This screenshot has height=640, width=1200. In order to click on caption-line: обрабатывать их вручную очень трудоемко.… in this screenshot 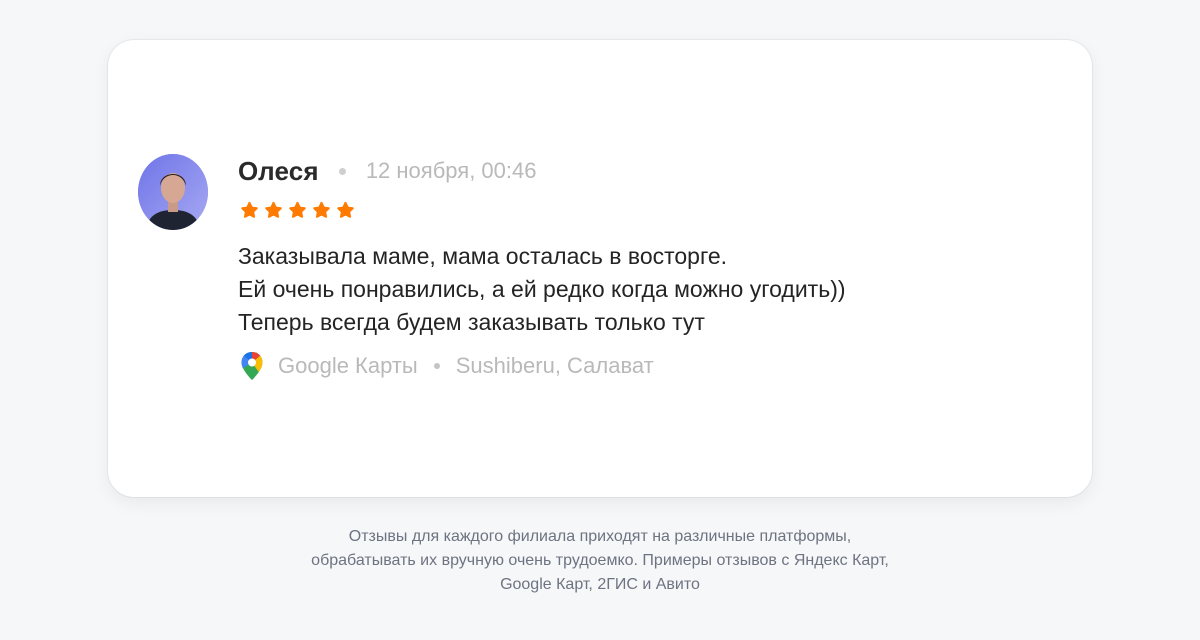, I will do `click(600, 560)`.